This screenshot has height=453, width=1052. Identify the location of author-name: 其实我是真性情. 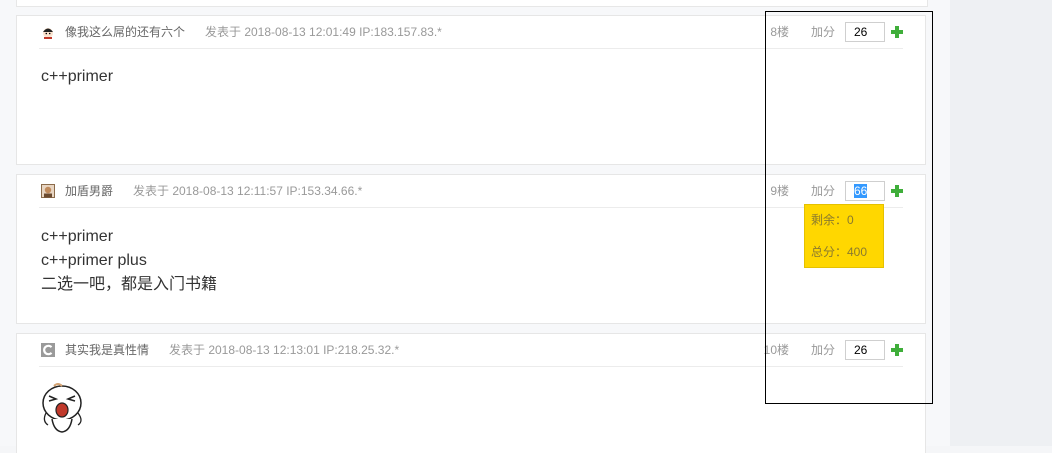
(107, 350).